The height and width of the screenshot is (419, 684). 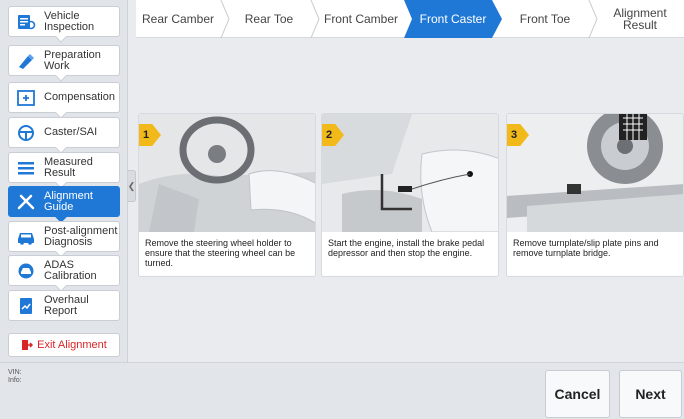 I want to click on exit-icon, so click(x=27, y=345).